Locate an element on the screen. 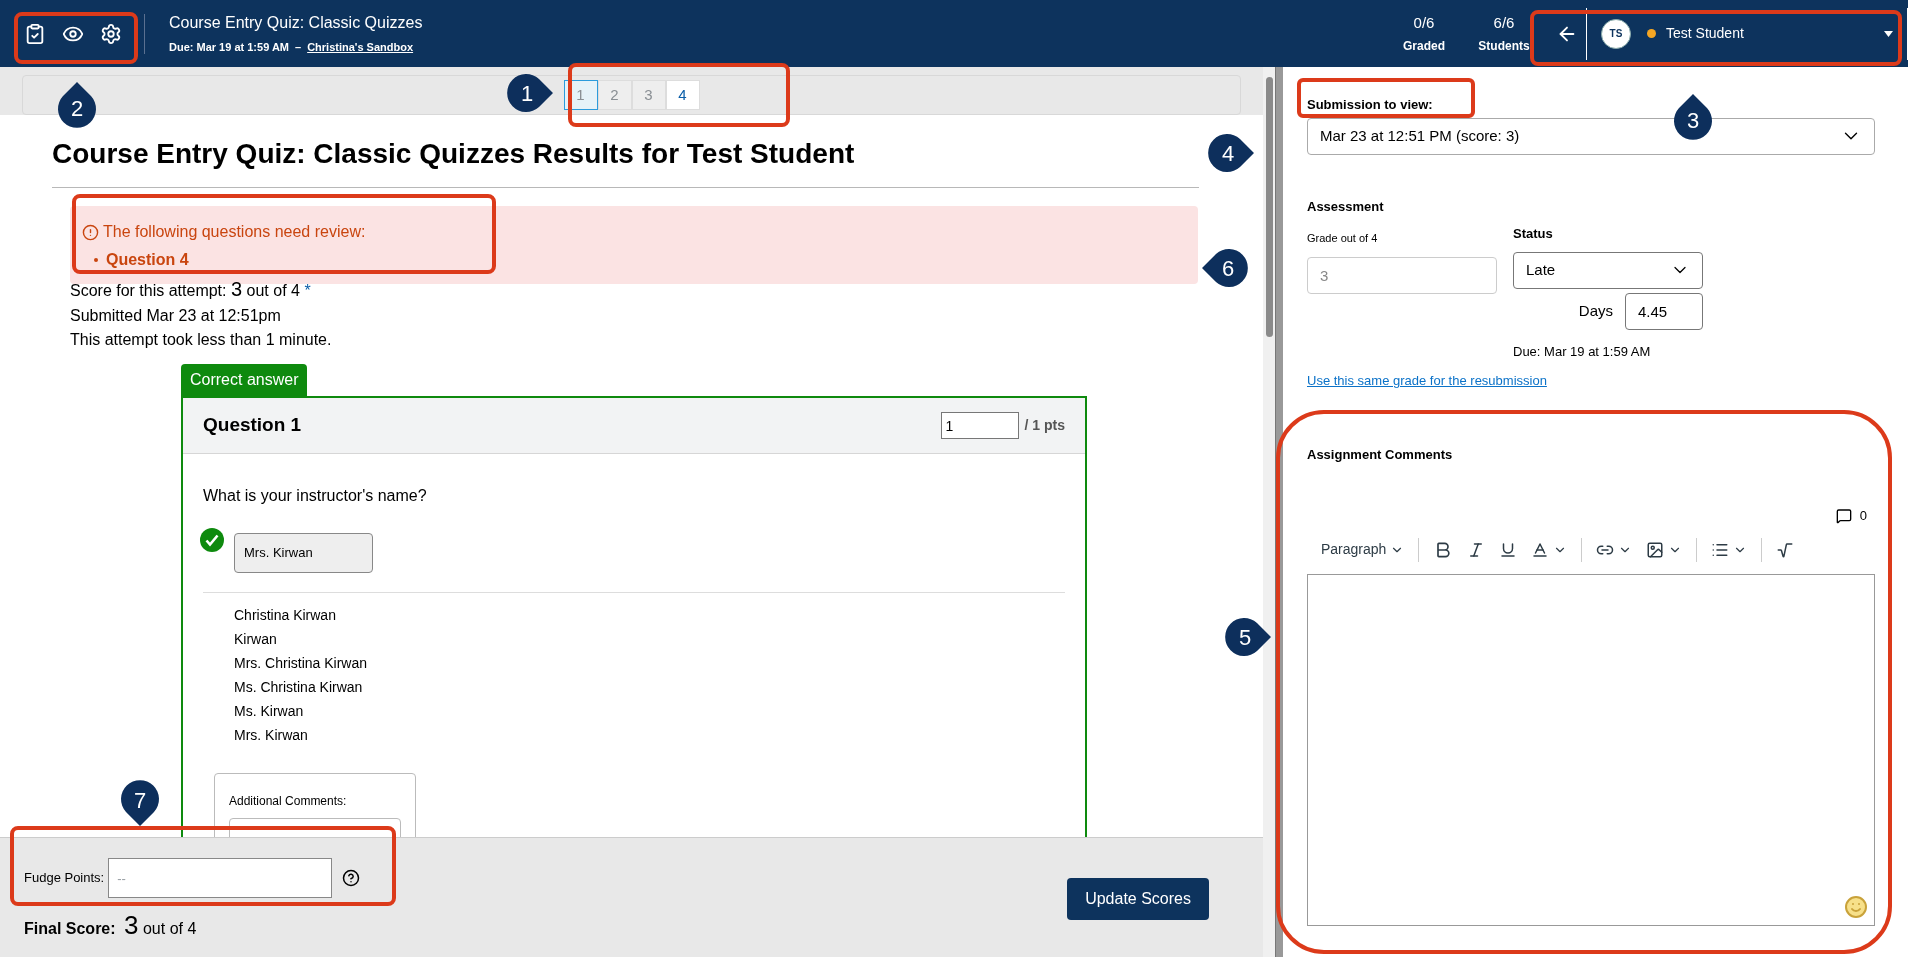  clipboard-icon is located at coordinates (35, 33).